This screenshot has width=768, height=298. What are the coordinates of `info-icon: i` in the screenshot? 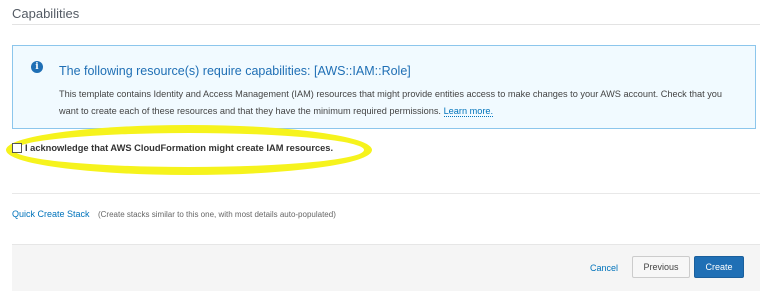 It's located at (37, 67).